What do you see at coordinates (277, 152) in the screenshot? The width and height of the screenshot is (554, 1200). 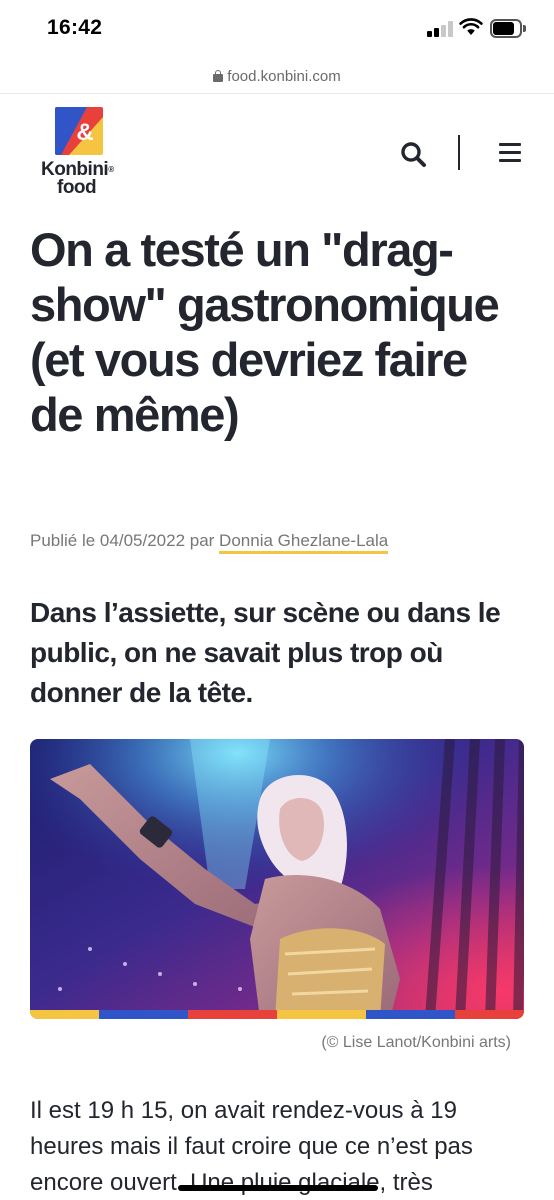 I see `site-header: & Konbini® food` at bounding box center [277, 152].